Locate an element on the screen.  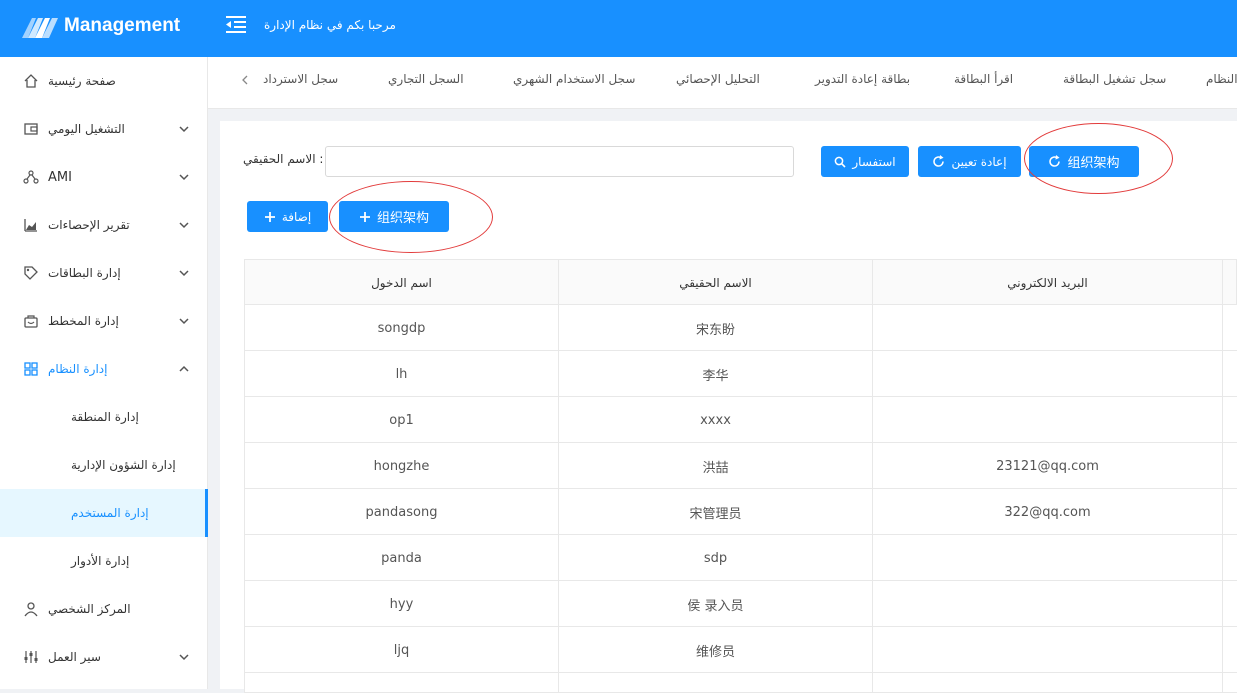
column-header-more is located at coordinates (1230, 283).